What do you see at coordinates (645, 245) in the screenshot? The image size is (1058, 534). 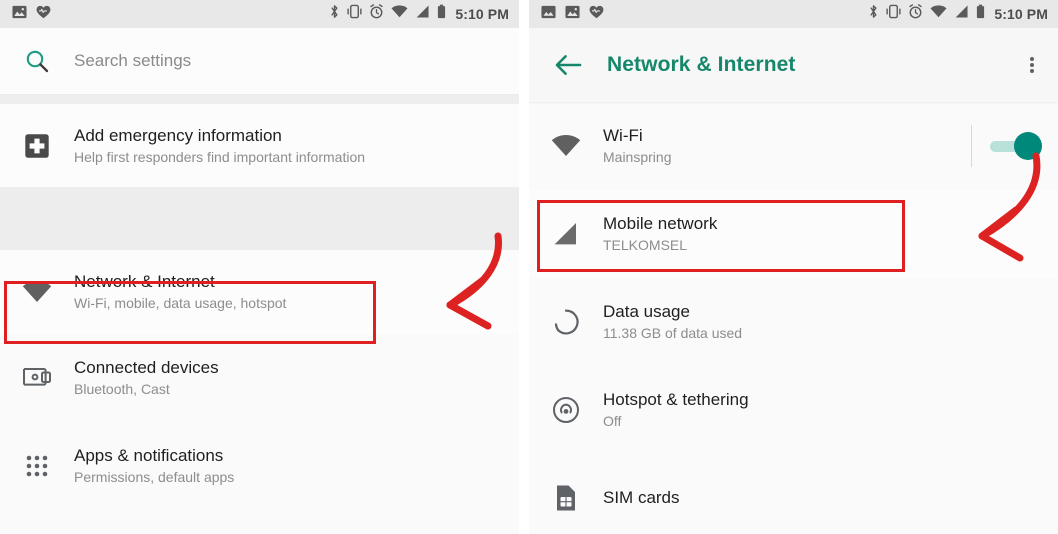 I see `list-item-sublabel: TELKOMSEL` at bounding box center [645, 245].